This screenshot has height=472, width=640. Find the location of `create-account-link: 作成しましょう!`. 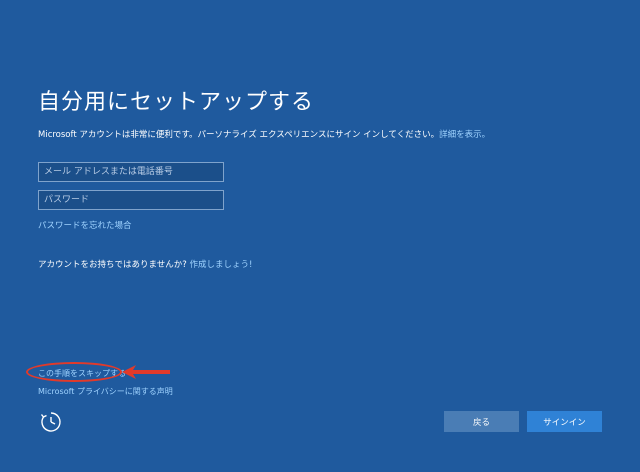

create-account-link: 作成しましょう! is located at coordinates (220, 265).